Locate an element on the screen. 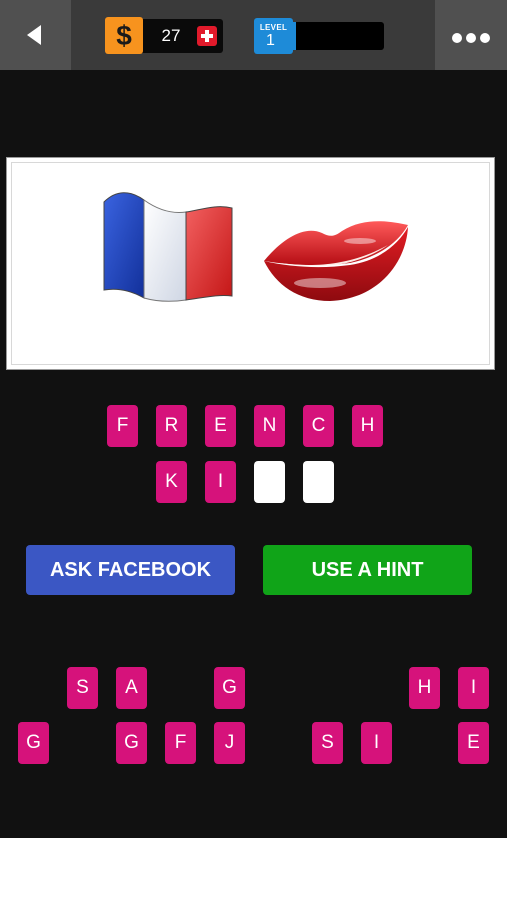 The width and height of the screenshot is (507, 900). plus-icon is located at coordinates (207, 36).